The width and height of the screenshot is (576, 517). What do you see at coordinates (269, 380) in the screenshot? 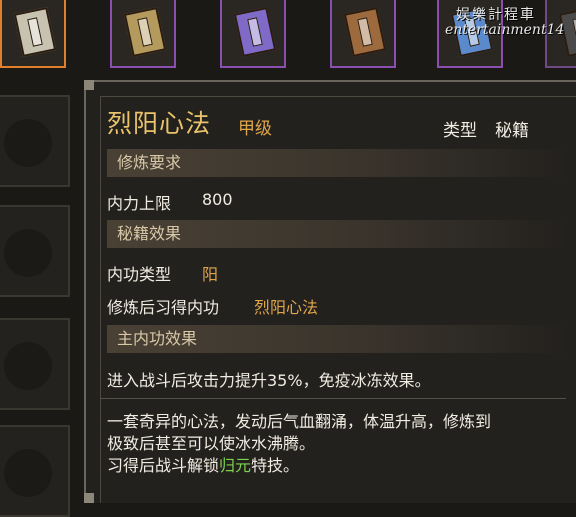
I see `main-effect-text: 进入战斗后攻击力提升35%，免疫冰冻效果。` at bounding box center [269, 380].